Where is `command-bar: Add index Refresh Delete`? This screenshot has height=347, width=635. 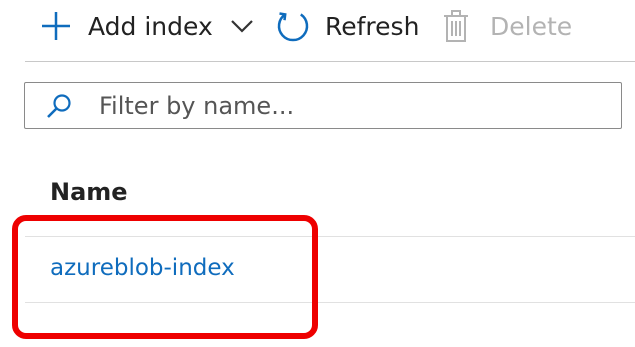
command-bar: Add index Refresh Delete is located at coordinates (317, 26).